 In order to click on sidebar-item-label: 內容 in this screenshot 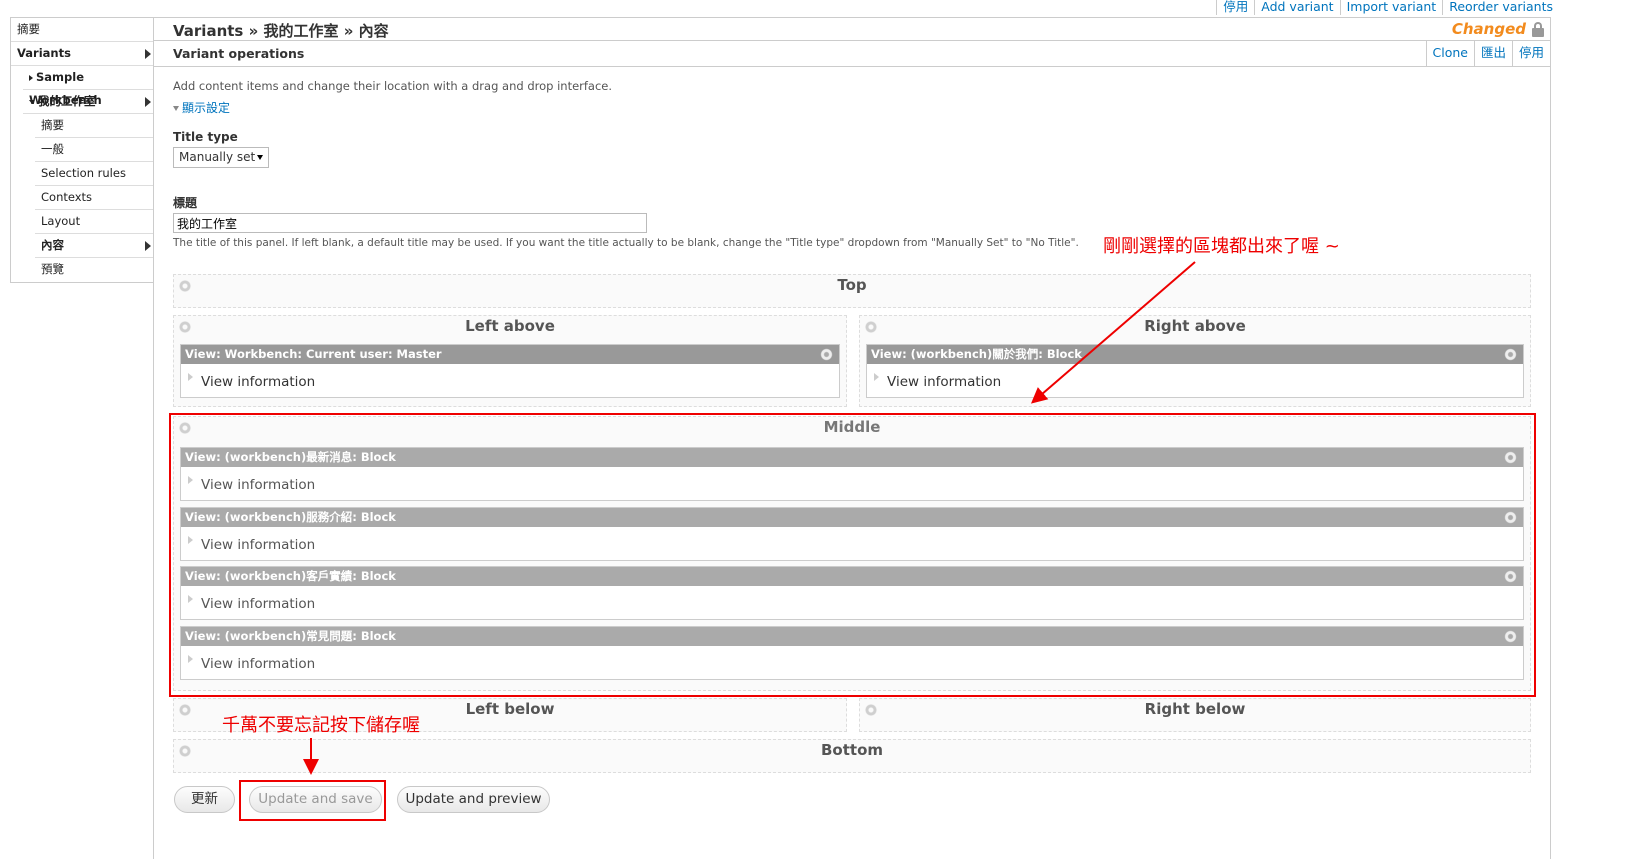, I will do `click(52, 245)`.